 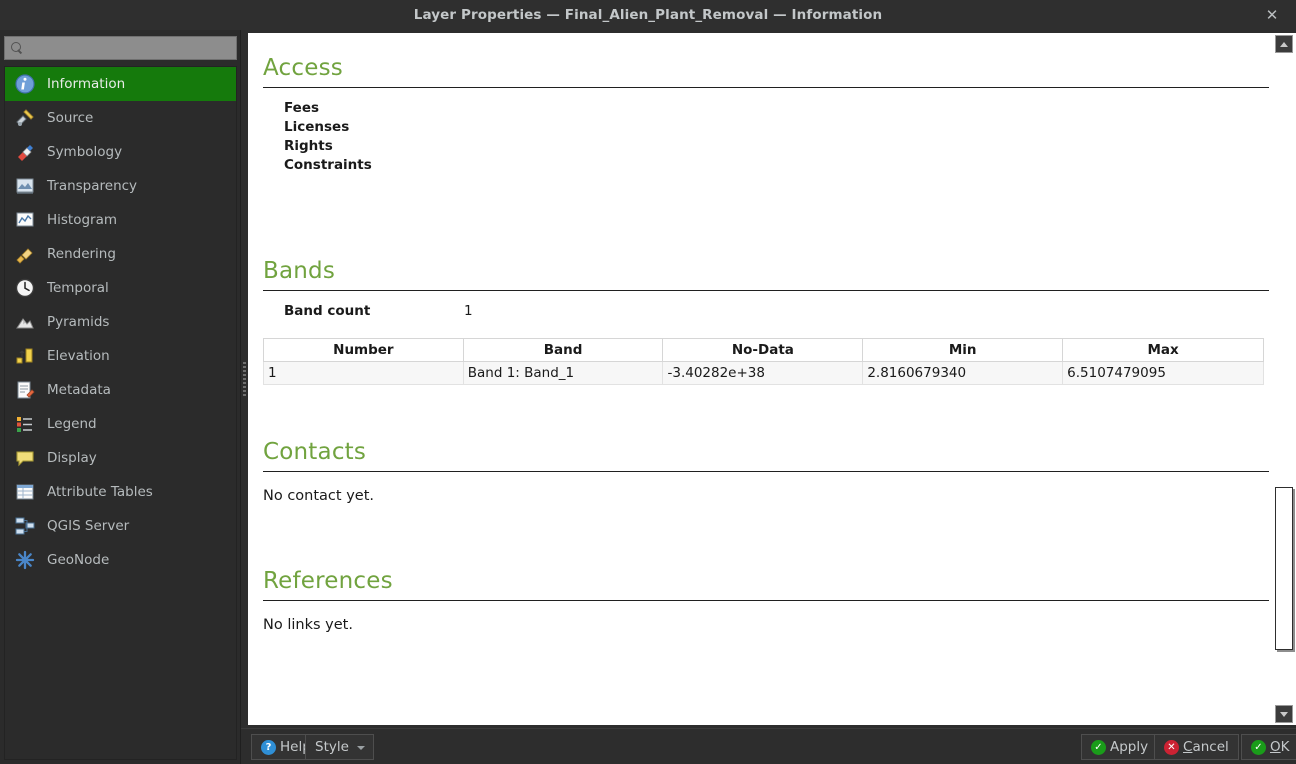 What do you see at coordinates (1163, 373) in the screenshot?
I see `bands-cell: 6.5107479095` at bounding box center [1163, 373].